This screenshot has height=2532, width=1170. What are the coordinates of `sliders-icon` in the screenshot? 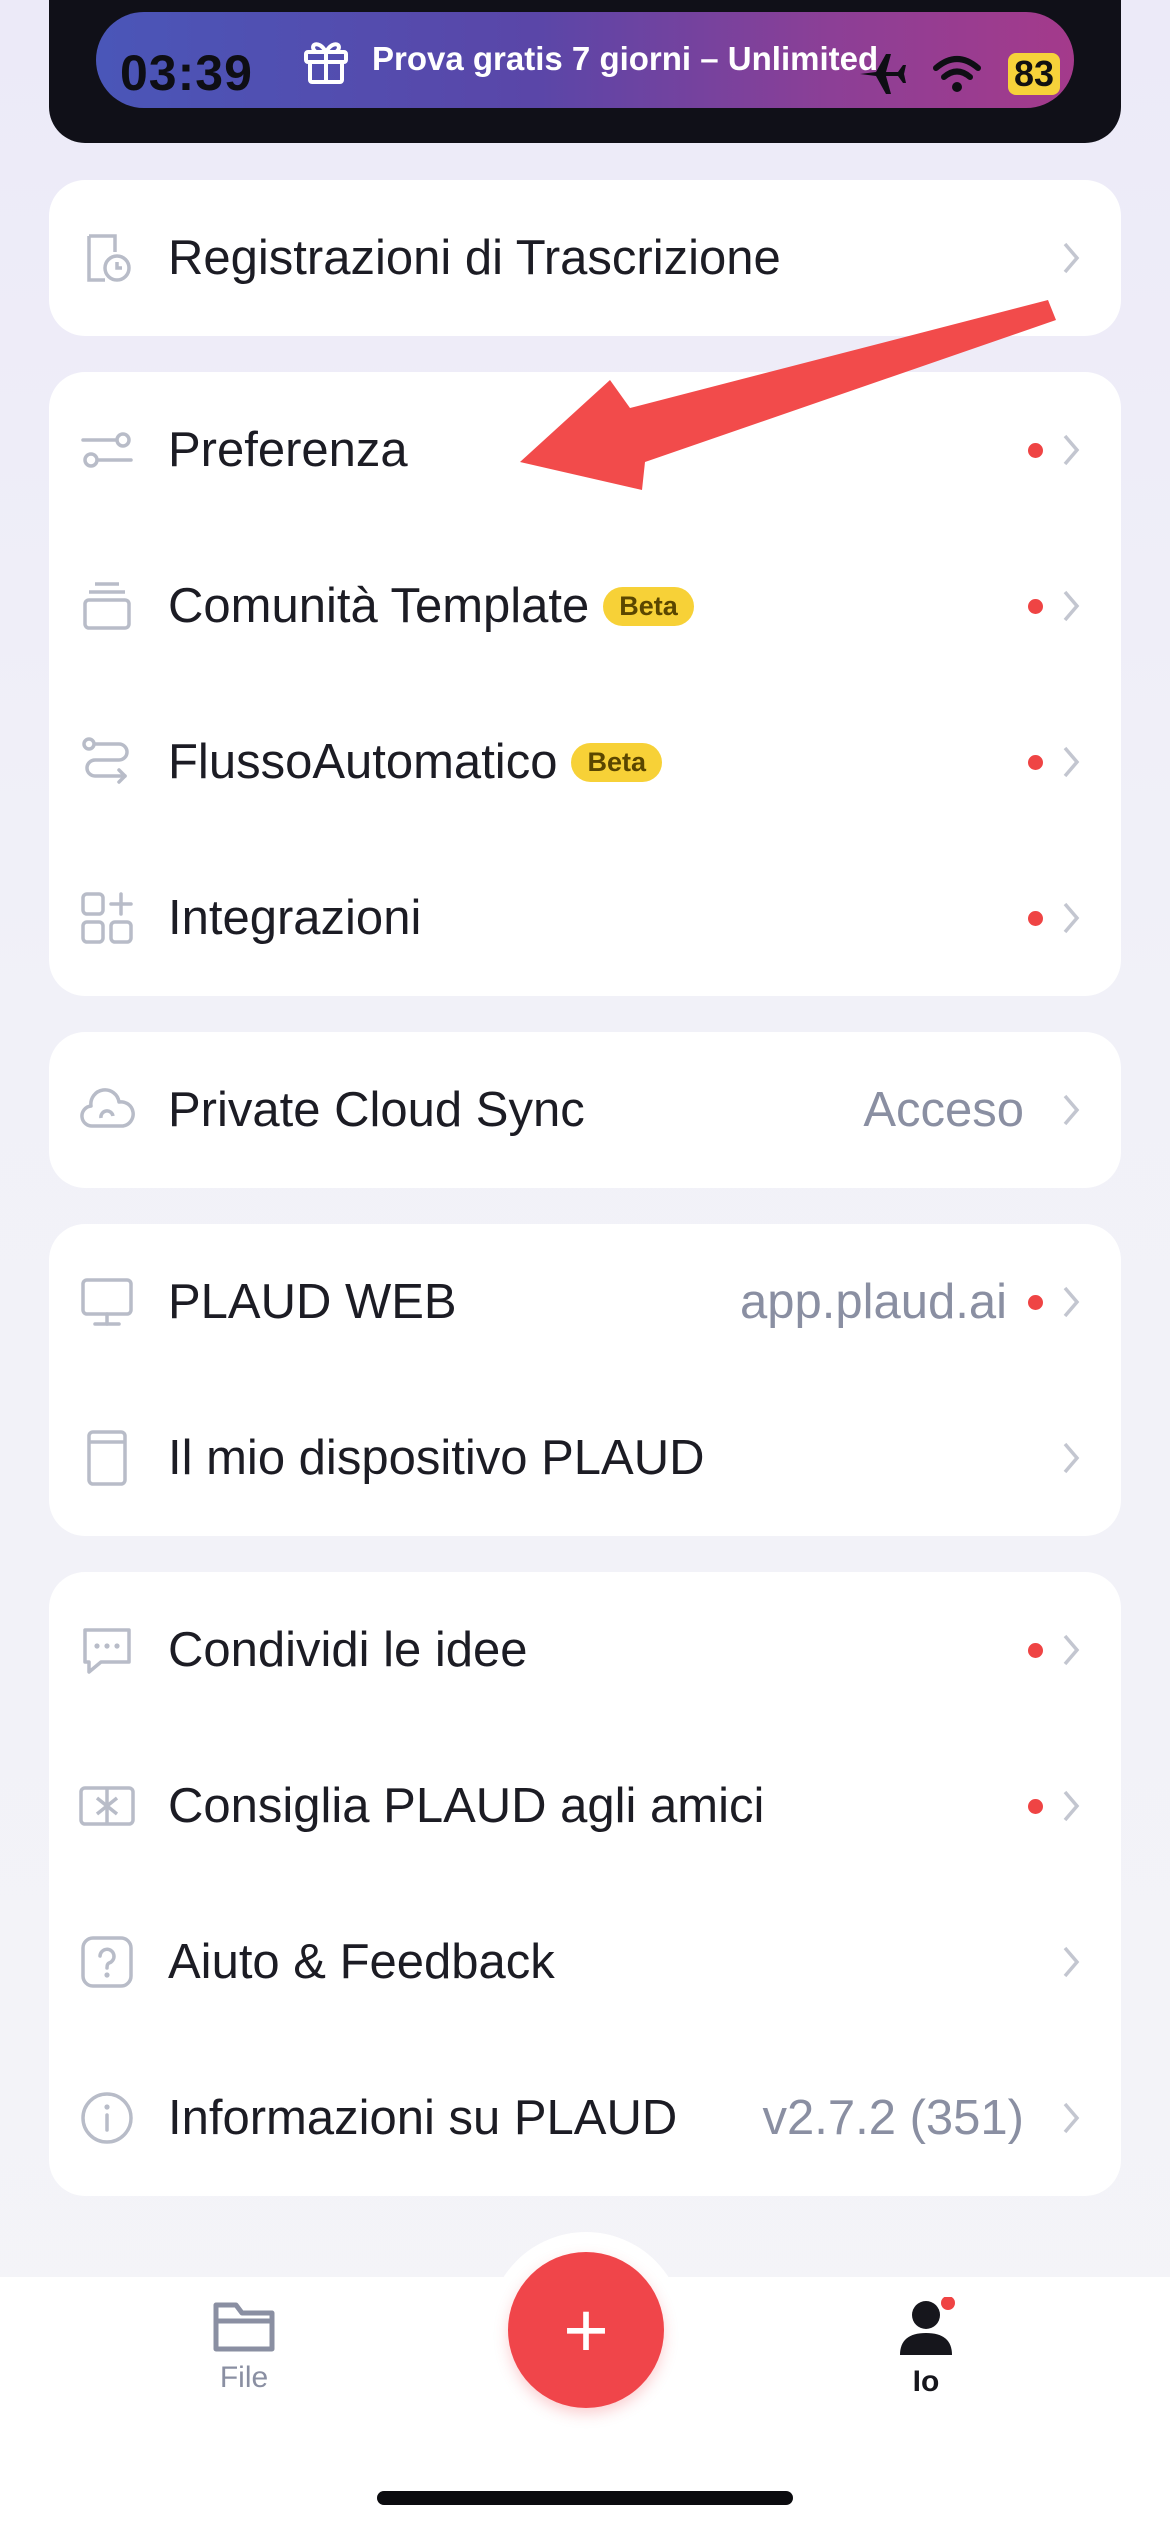 It's located at (107, 450).